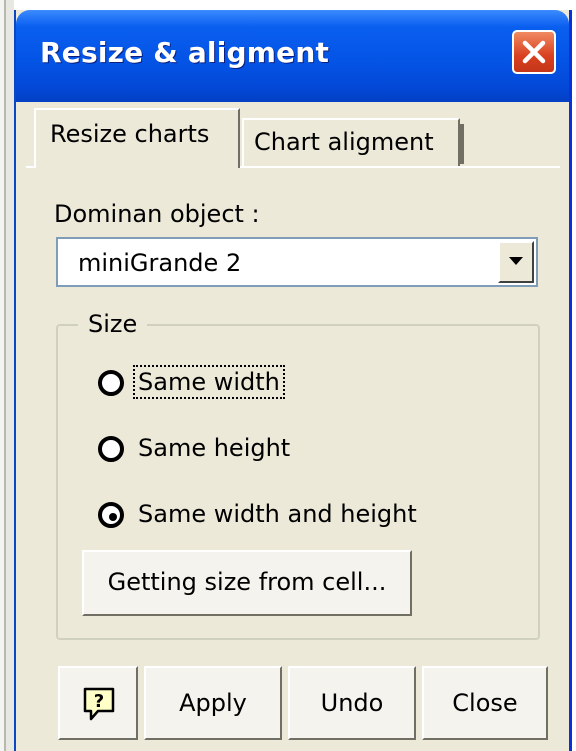 This screenshot has width=576, height=751. I want to click on select-value: miniGrande 2, so click(160, 263).